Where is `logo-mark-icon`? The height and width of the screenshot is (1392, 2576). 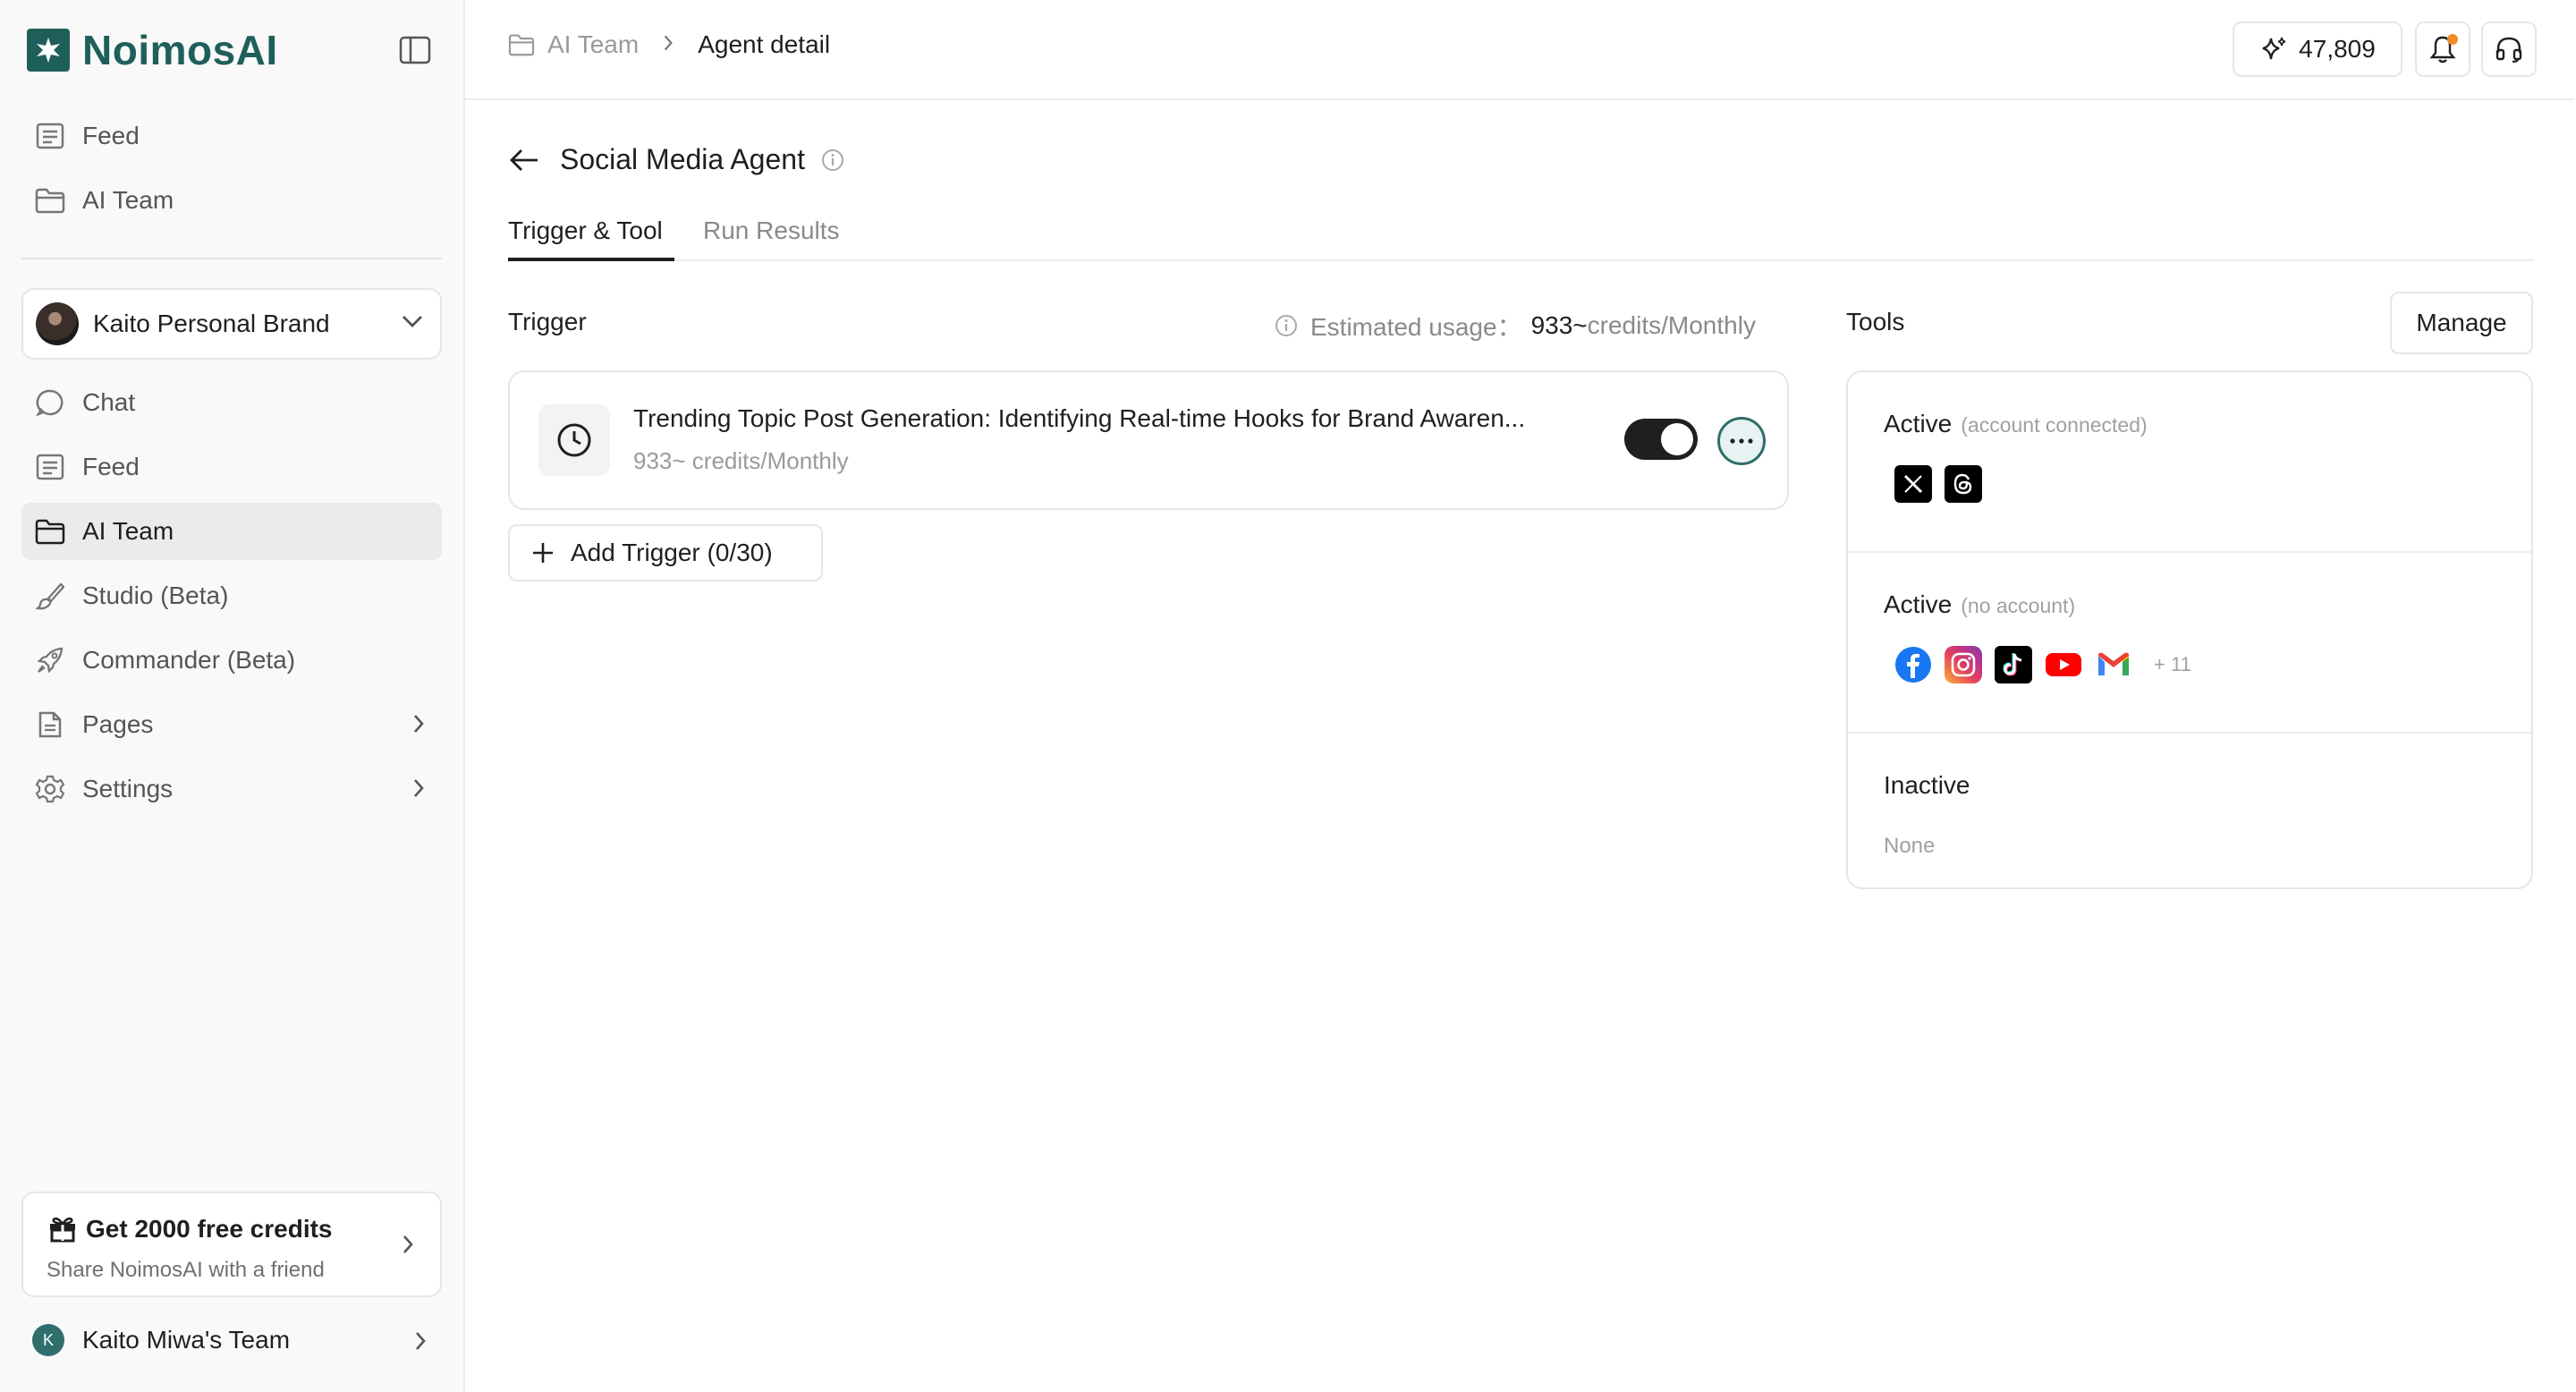
logo-mark-icon is located at coordinates (48, 50).